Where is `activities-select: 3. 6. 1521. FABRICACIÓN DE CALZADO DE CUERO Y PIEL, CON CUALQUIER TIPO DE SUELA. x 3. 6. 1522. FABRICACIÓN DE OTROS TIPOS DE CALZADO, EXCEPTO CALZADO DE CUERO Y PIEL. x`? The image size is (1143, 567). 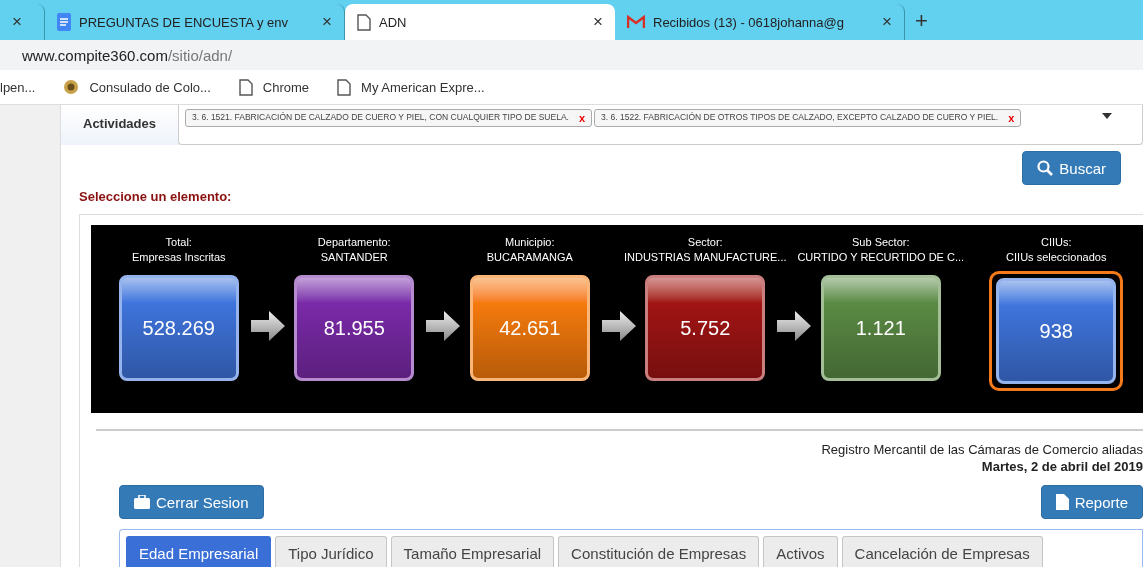
activities-select: 3. 6. 1521. FABRICACIÓN DE CALZADO DE CUERO Y PIEL, CON CUALQUIER TIPO DE SUELA. x 3. 6. 1522. FABRICACIÓN DE OTROS TIPOS DE CALZADO, EXCEPTO CALZADO DE CUERO Y PIEL. x is located at coordinates (660, 125).